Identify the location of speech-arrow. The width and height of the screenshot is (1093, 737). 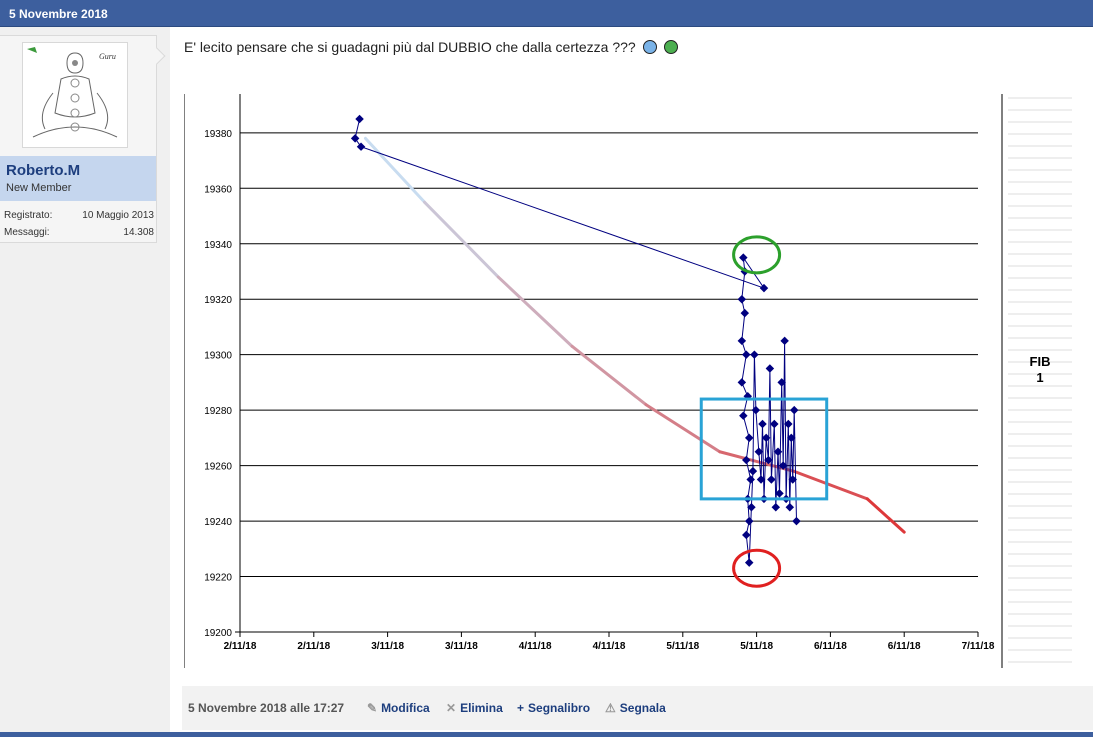
(157, 56).